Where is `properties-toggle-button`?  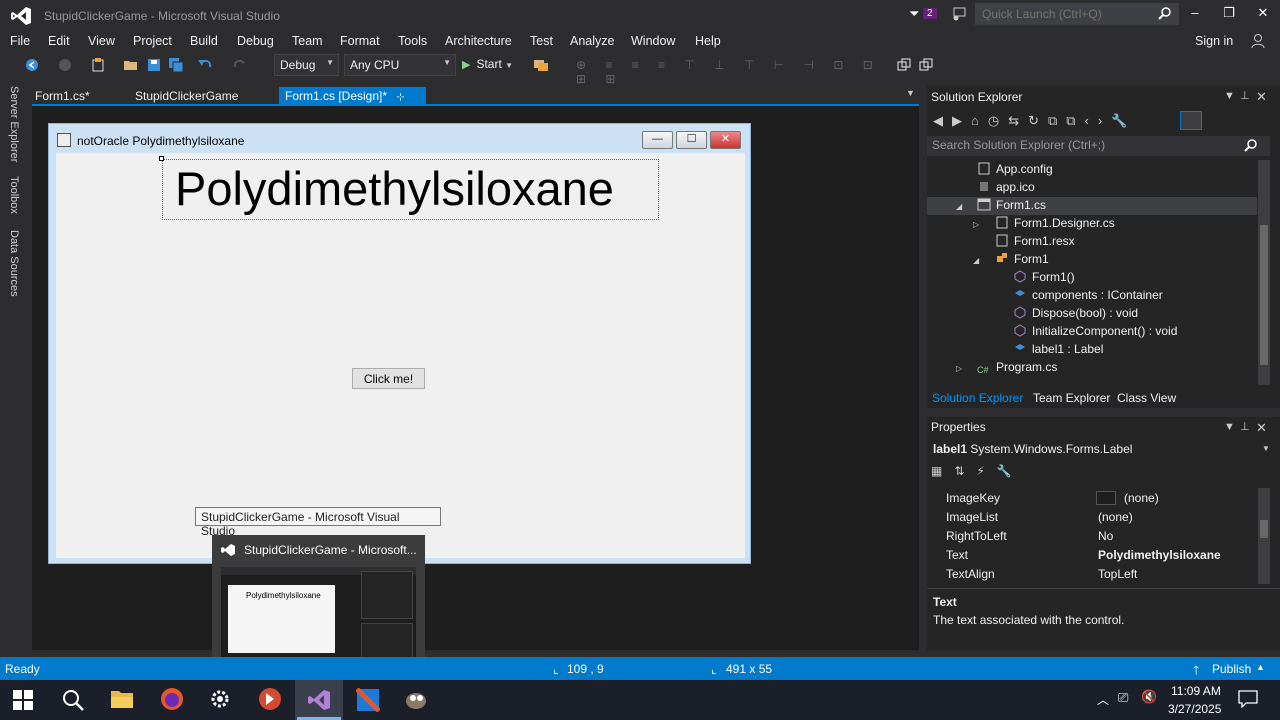 properties-toggle-button is located at coordinates (1191, 120).